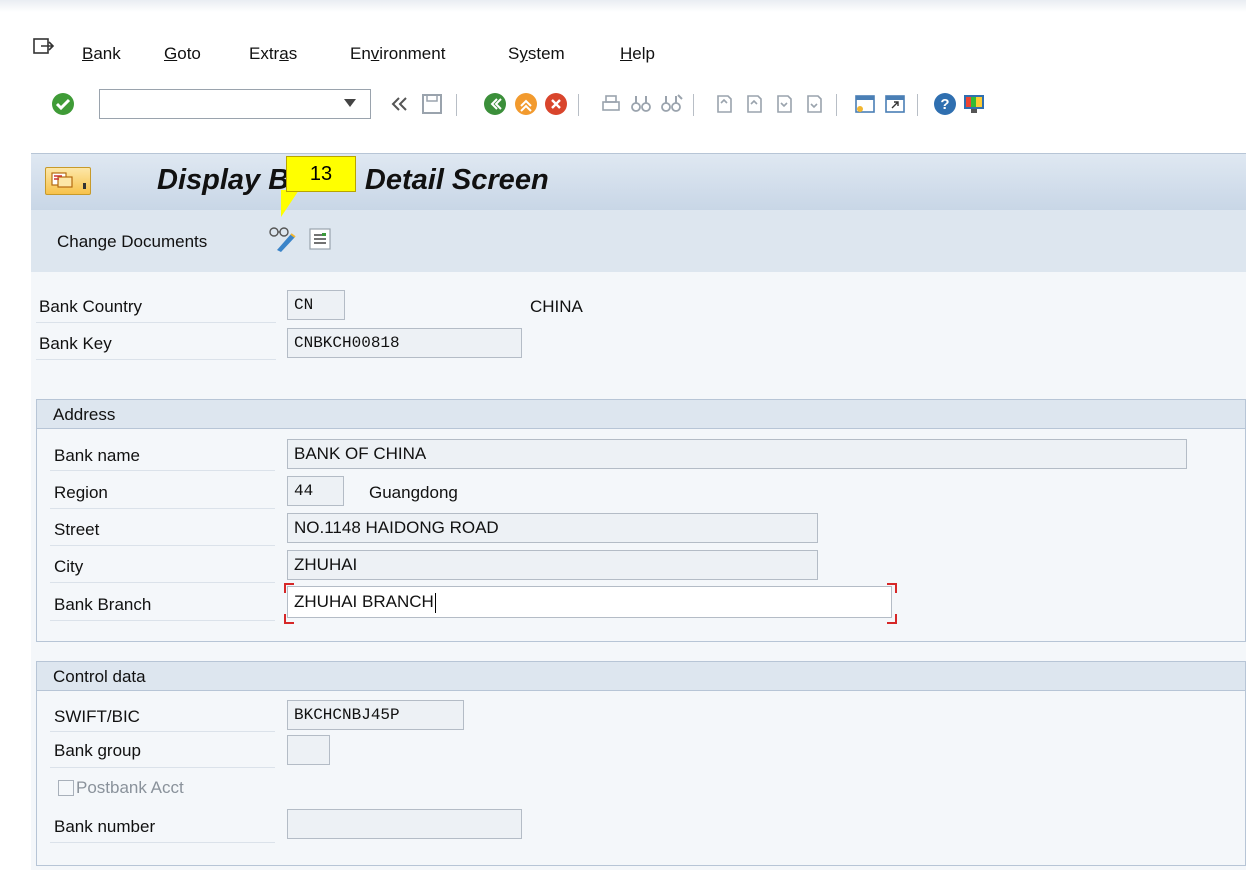  What do you see at coordinates (103, 604) in the screenshot?
I see `bank-branch-label: Bank Branch` at bounding box center [103, 604].